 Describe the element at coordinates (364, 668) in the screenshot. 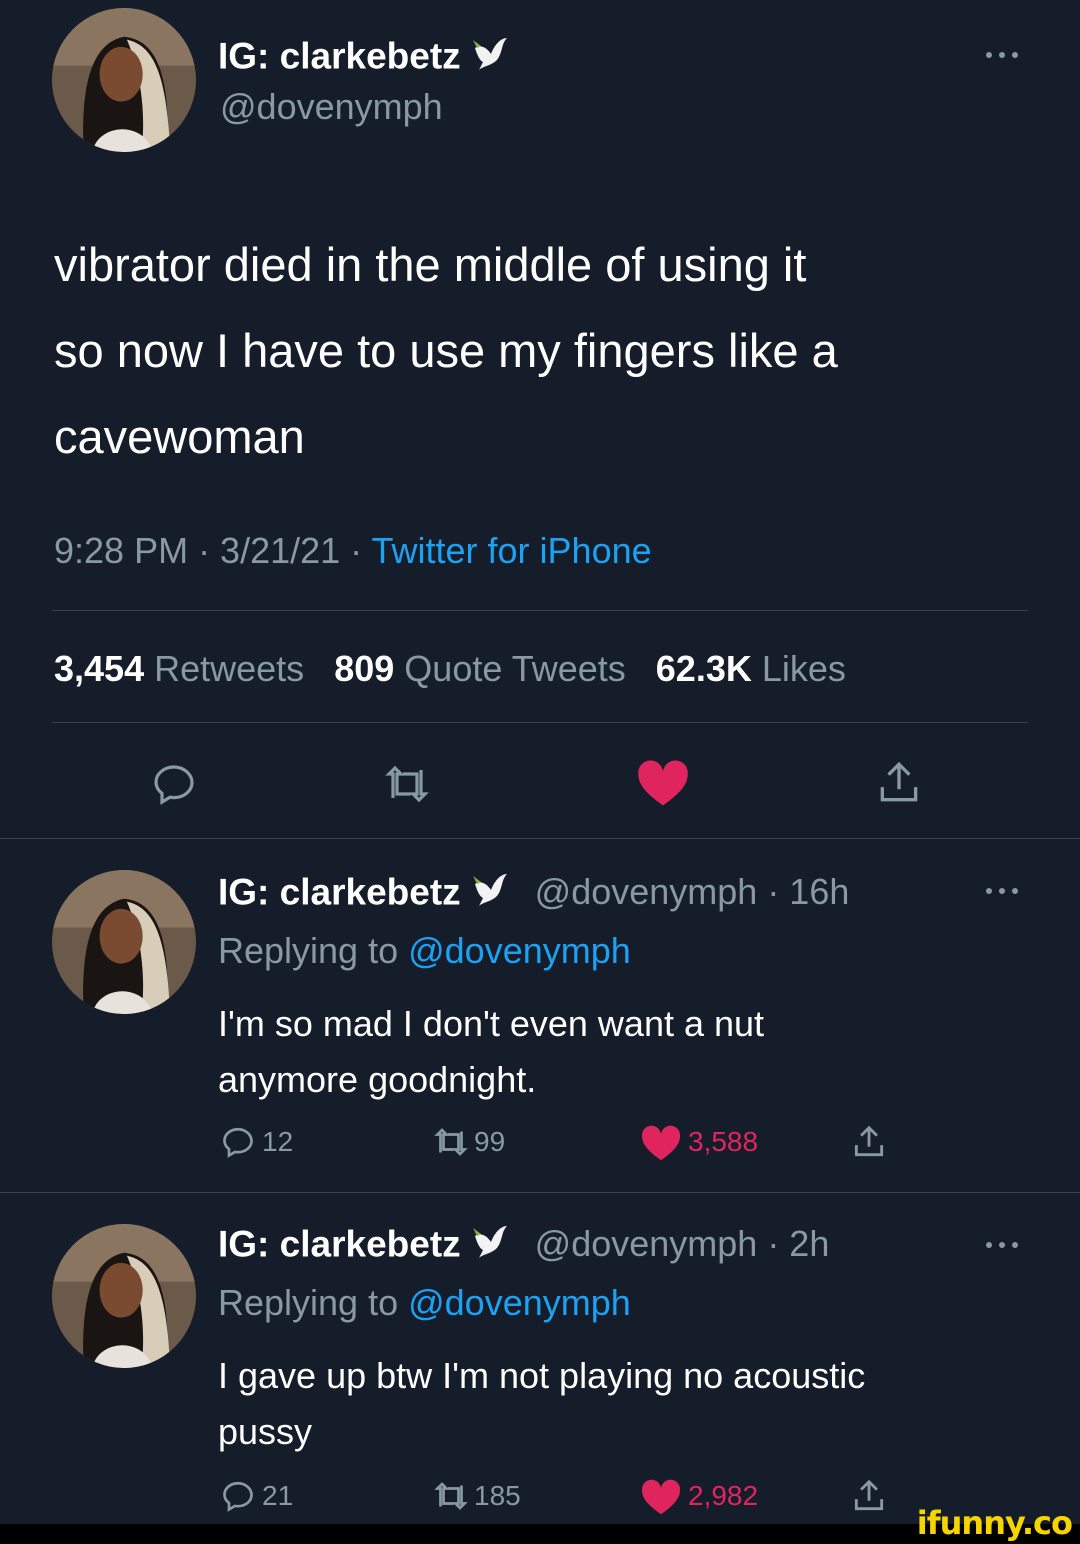

I see `quotes-count: 809` at that location.